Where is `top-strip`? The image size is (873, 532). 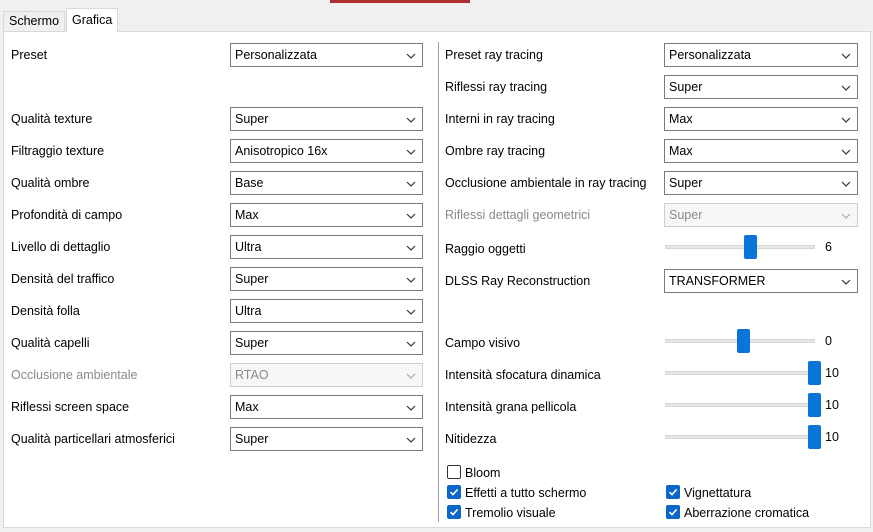 top-strip is located at coordinates (436, 4).